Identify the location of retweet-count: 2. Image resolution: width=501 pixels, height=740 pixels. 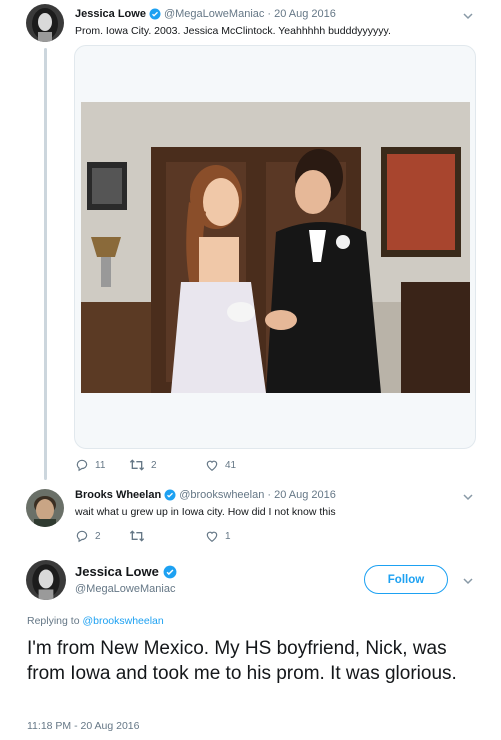
(154, 465).